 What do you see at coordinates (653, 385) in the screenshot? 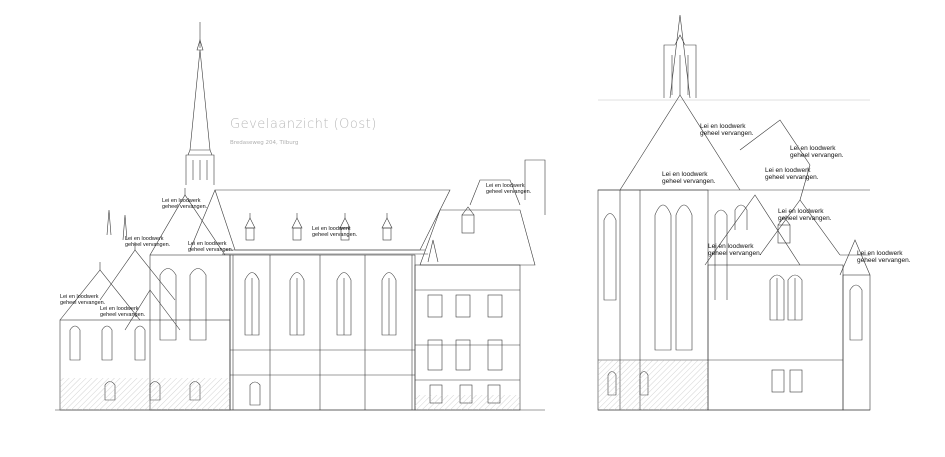
I see `right-plinth-hatch` at bounding box center [653, 385].